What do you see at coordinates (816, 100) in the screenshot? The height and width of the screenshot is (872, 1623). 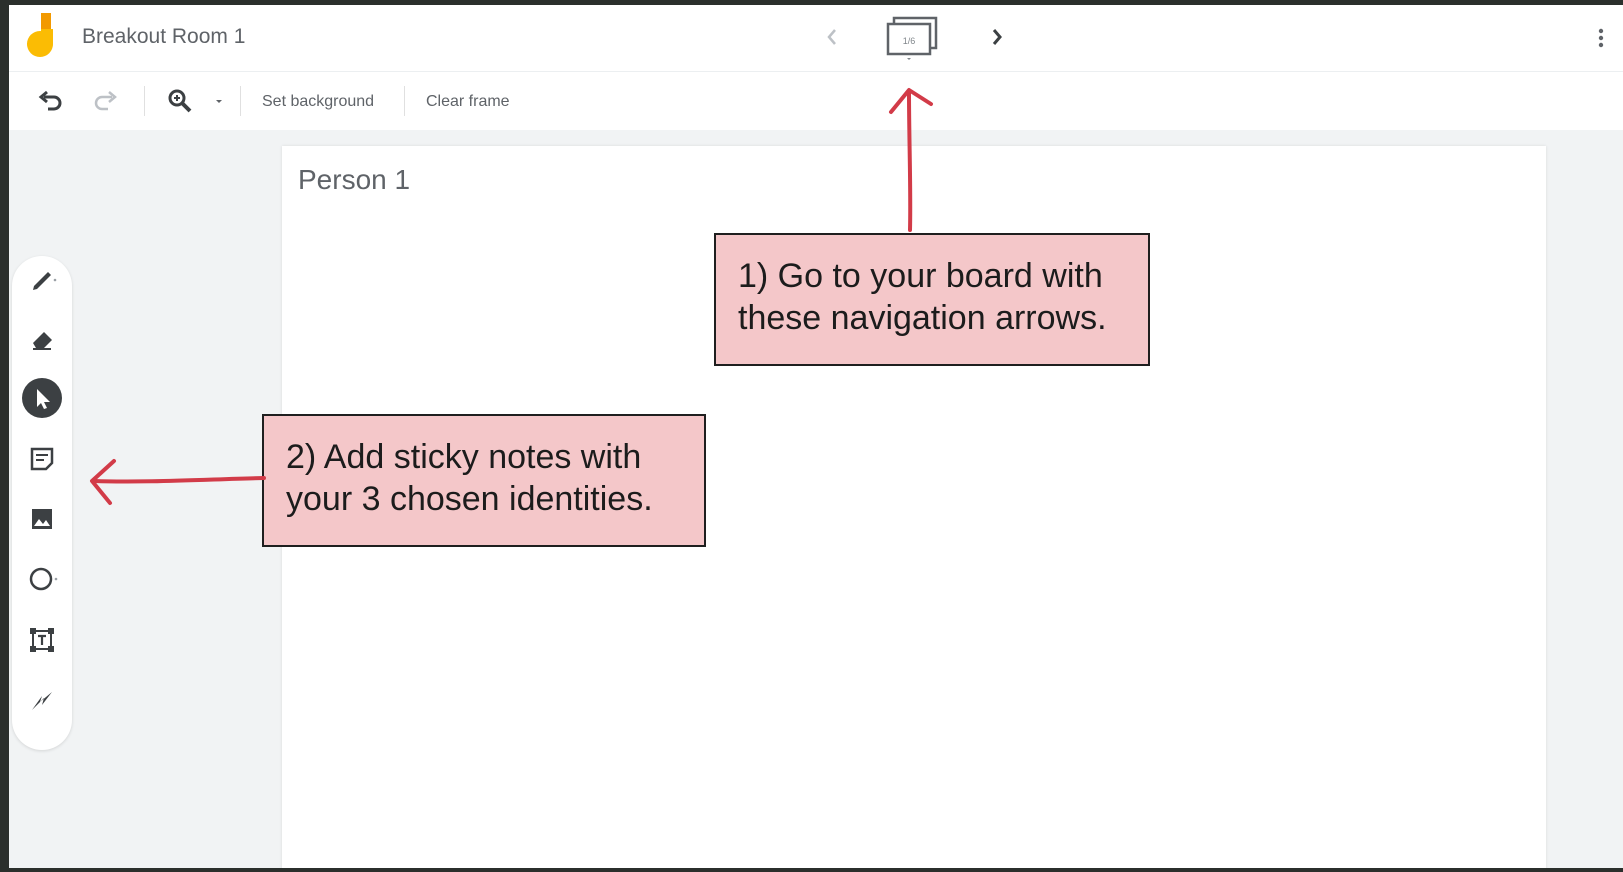 I see `board-toolbar: Set background Clear frame` at bounding box center [816, 100].